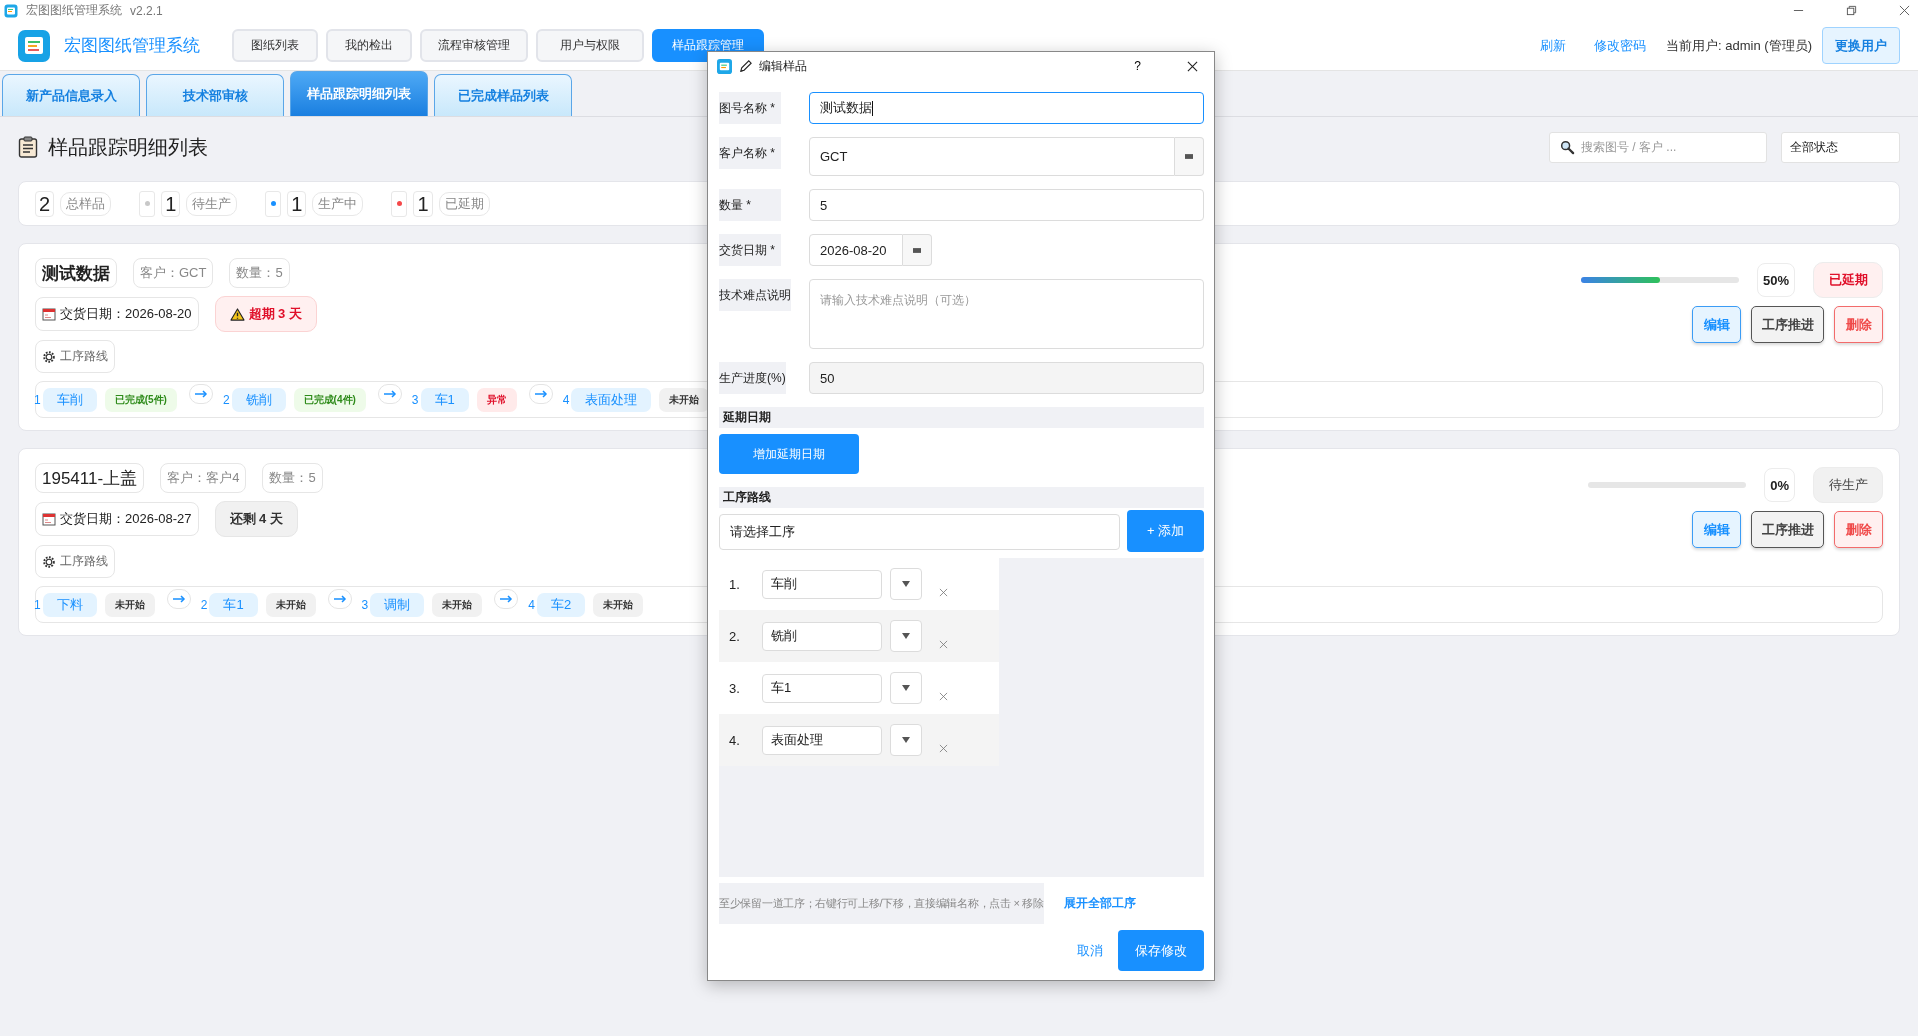 The height and width of the screenshot is (1036, 1918). Describe the element at coordinates (397, 604) in the screenshot. I see `step-name: 调制` at that location.